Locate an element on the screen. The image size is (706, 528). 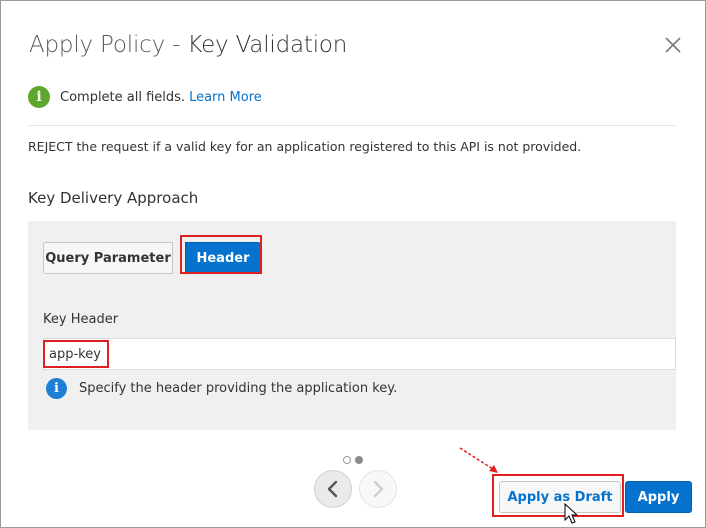
key-header-label: Key Header is located at coordinates (81, 319).